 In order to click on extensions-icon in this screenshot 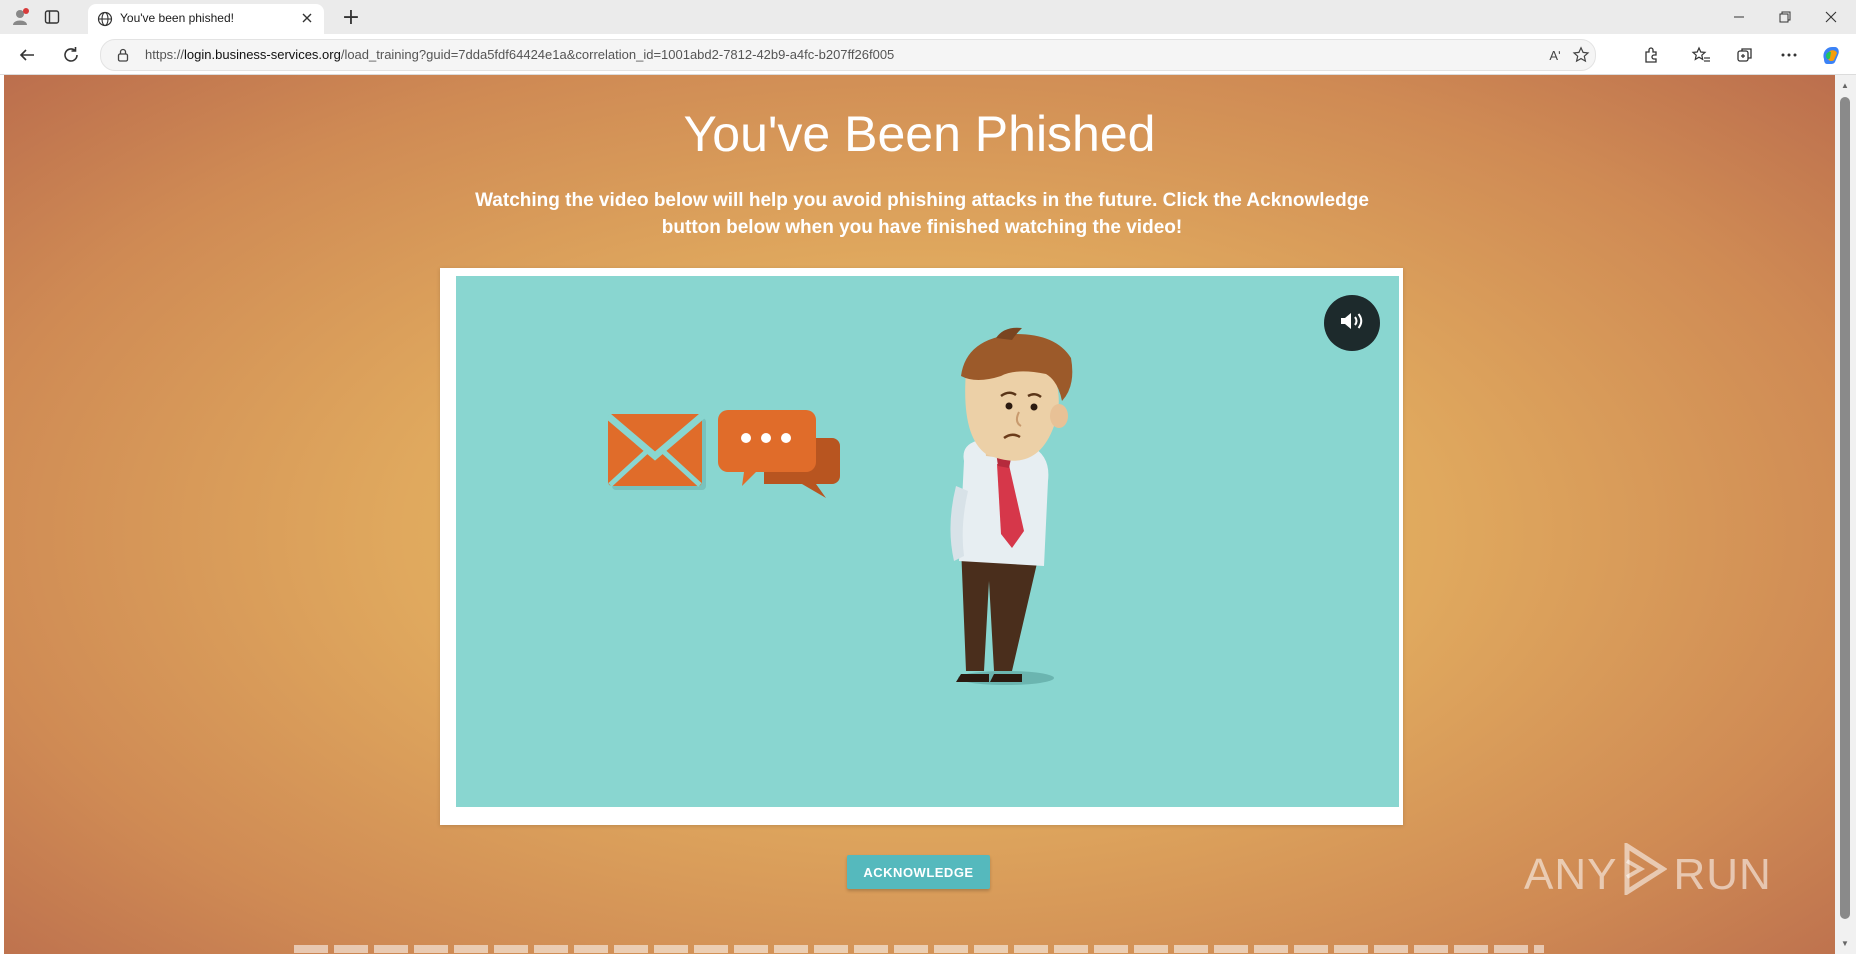, I will do `click(1651, 55)`.